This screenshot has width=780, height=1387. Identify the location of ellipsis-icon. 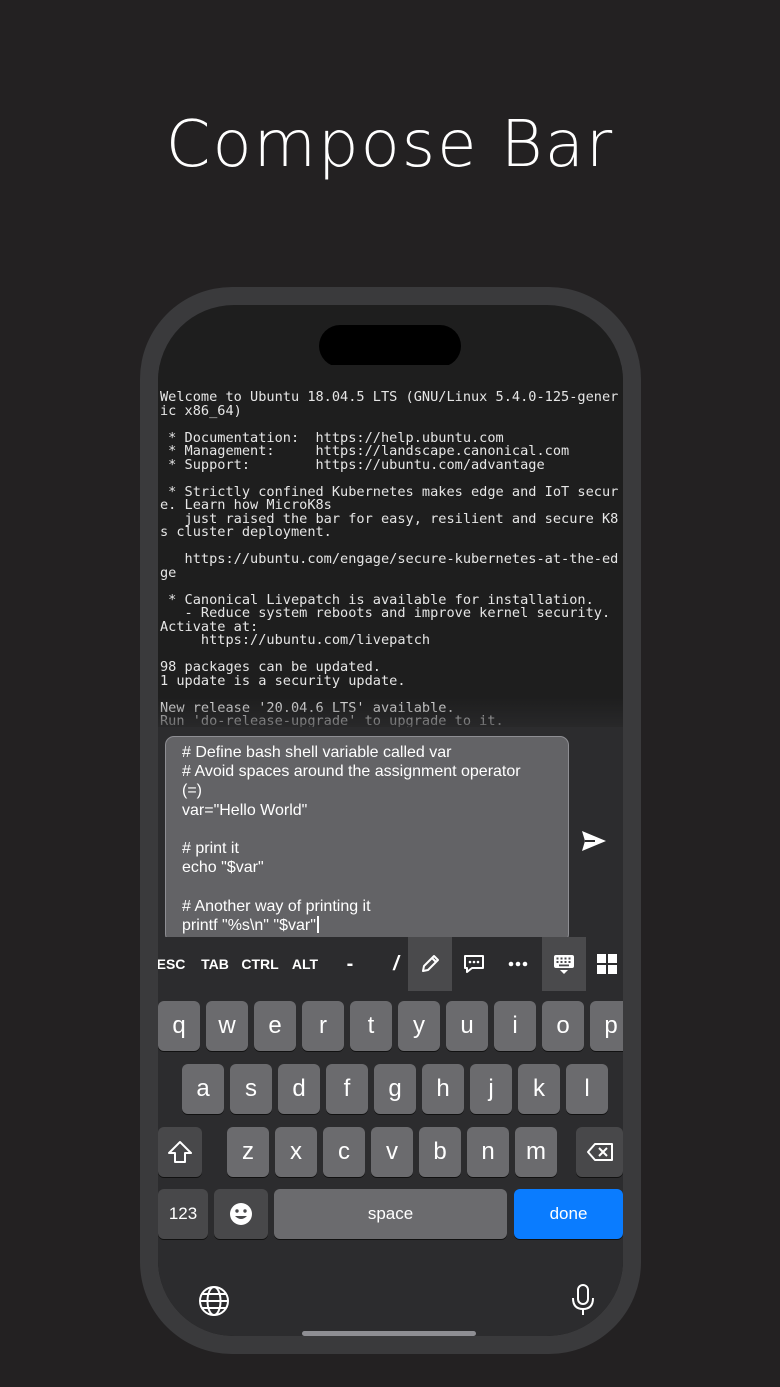
(518, 964).